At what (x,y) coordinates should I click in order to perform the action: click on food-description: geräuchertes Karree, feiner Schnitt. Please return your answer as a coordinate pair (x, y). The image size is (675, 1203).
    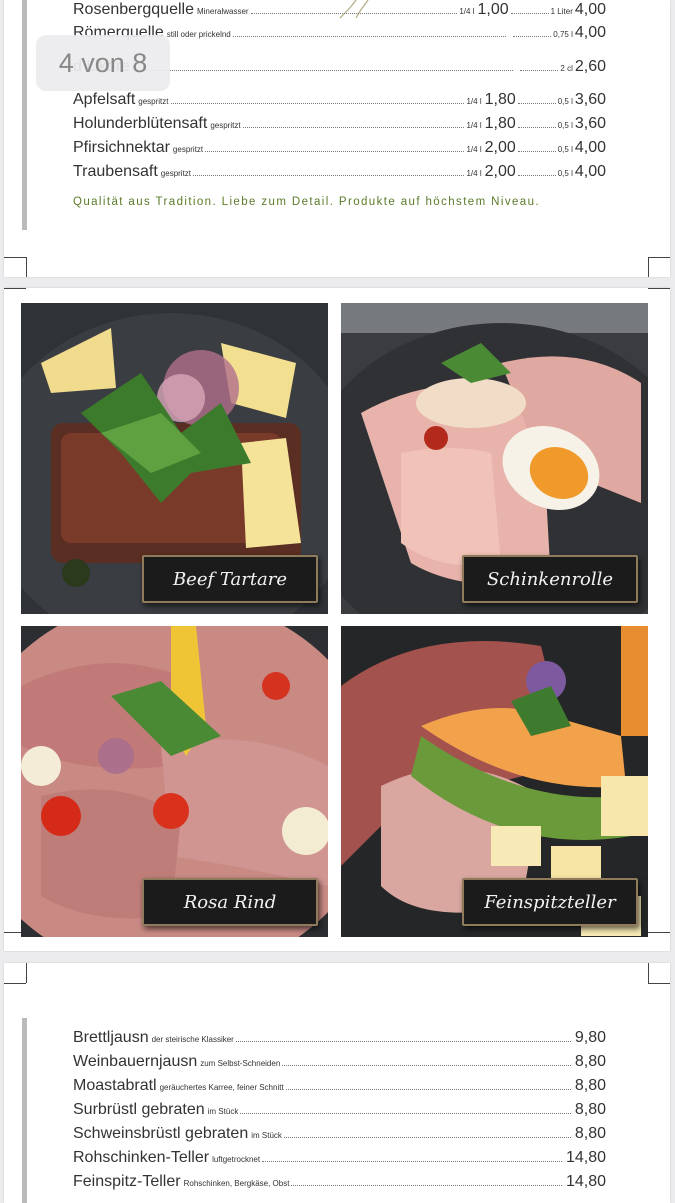
    Looking at the image, I should click on (221, 1087).